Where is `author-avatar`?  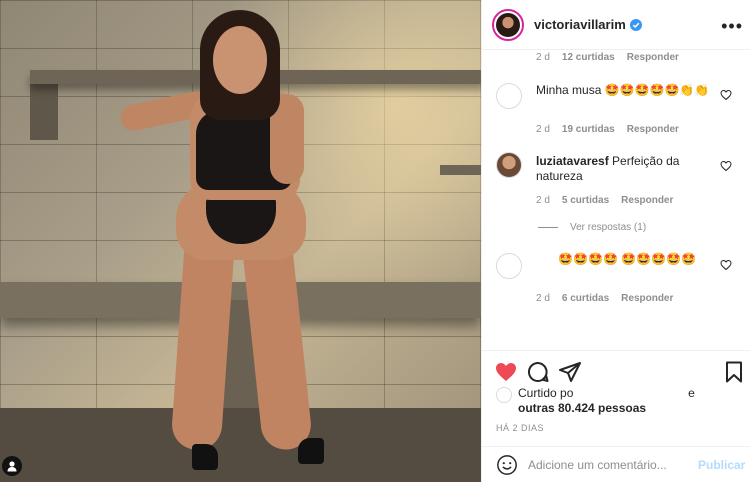
author-avatar is located at coordinates (508, 24).